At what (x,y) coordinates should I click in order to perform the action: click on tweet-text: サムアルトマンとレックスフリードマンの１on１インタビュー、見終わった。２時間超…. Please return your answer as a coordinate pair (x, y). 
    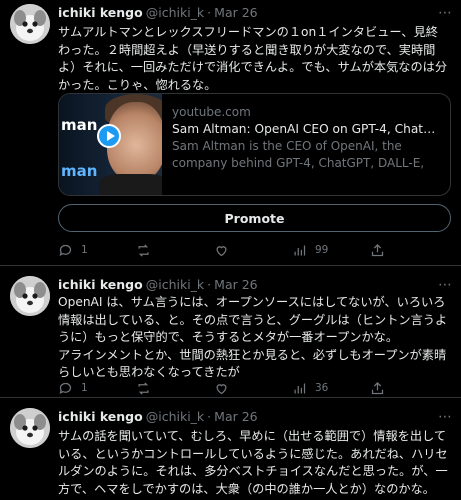
    Looking at the image, I should click on (253, 58).